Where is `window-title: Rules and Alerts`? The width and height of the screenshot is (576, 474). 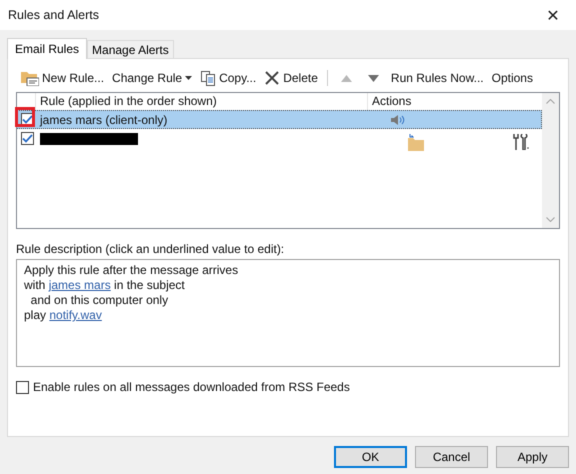 window-title: Rules and Alerts is located at coordinates (54, 15).